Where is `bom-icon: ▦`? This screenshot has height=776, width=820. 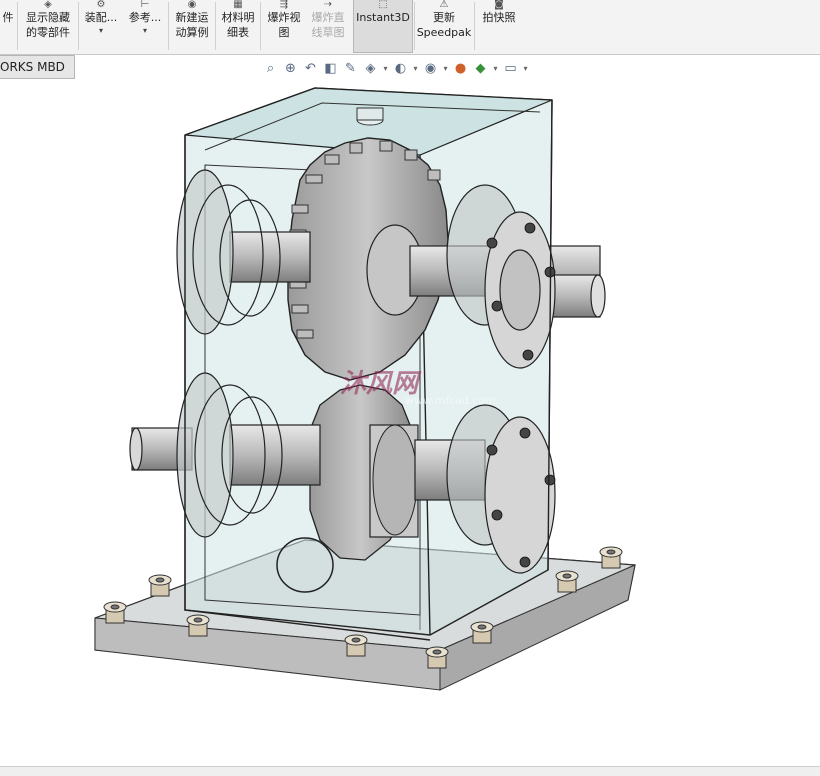 bom-icon: ▦ is located at coordinates (238, 5).